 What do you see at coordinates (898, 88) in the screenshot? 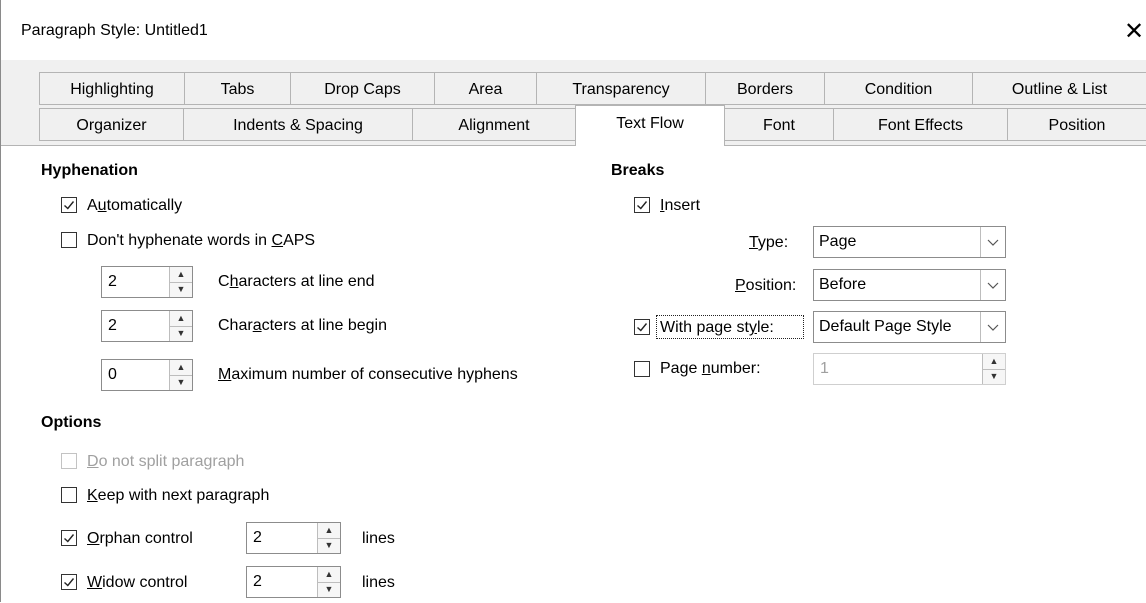
I see `tab-condition: Condition` at bounding box center [898, 88].